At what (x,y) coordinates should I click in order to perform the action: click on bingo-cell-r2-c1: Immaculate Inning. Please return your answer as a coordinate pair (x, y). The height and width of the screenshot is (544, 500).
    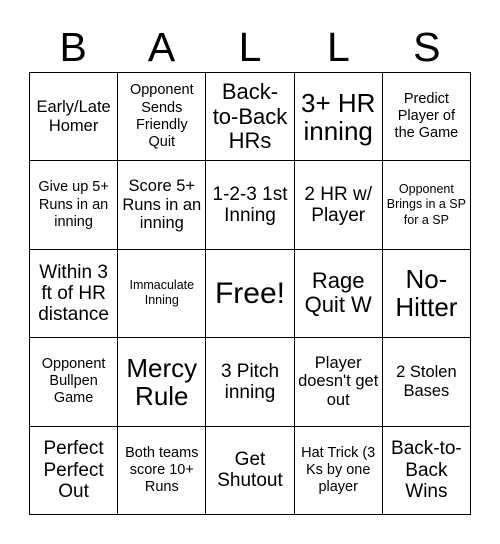
    Looking at the image, I should click on (162, 294).